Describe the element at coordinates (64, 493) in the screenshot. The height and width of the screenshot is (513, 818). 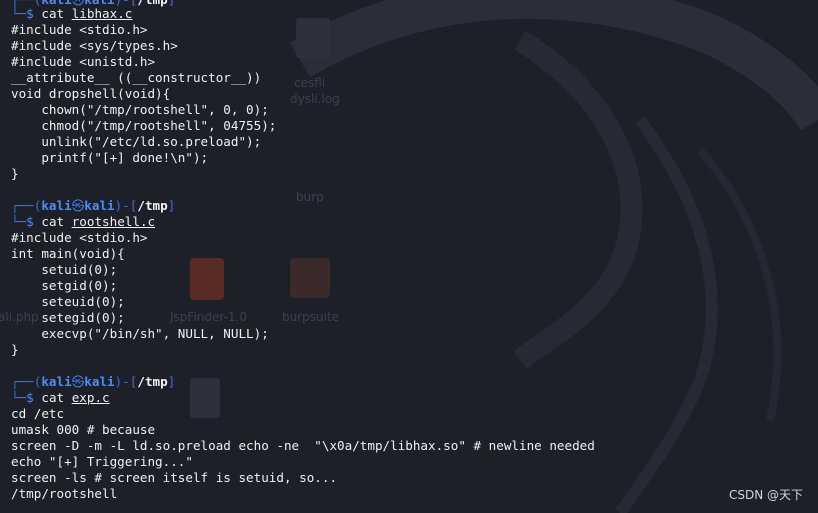
I see `output-line: /tmp/rootshell` at that location.